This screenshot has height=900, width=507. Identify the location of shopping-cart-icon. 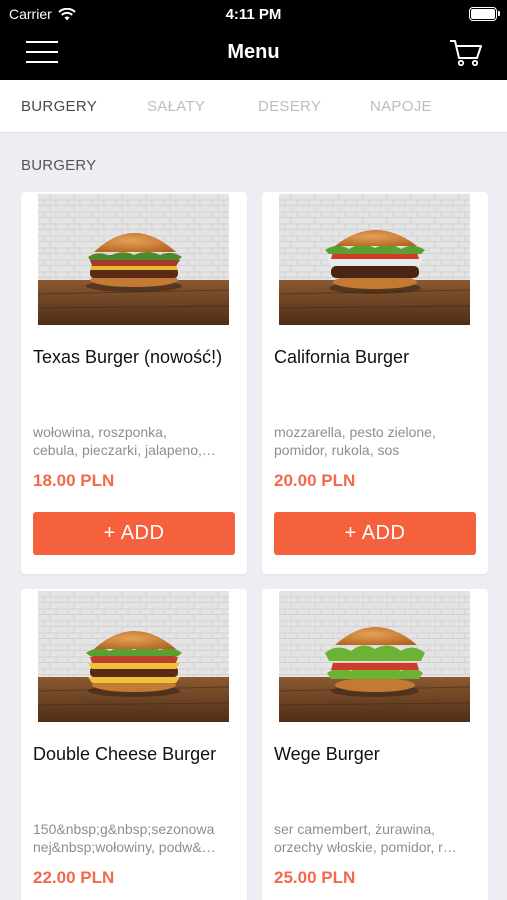
(466, 53).